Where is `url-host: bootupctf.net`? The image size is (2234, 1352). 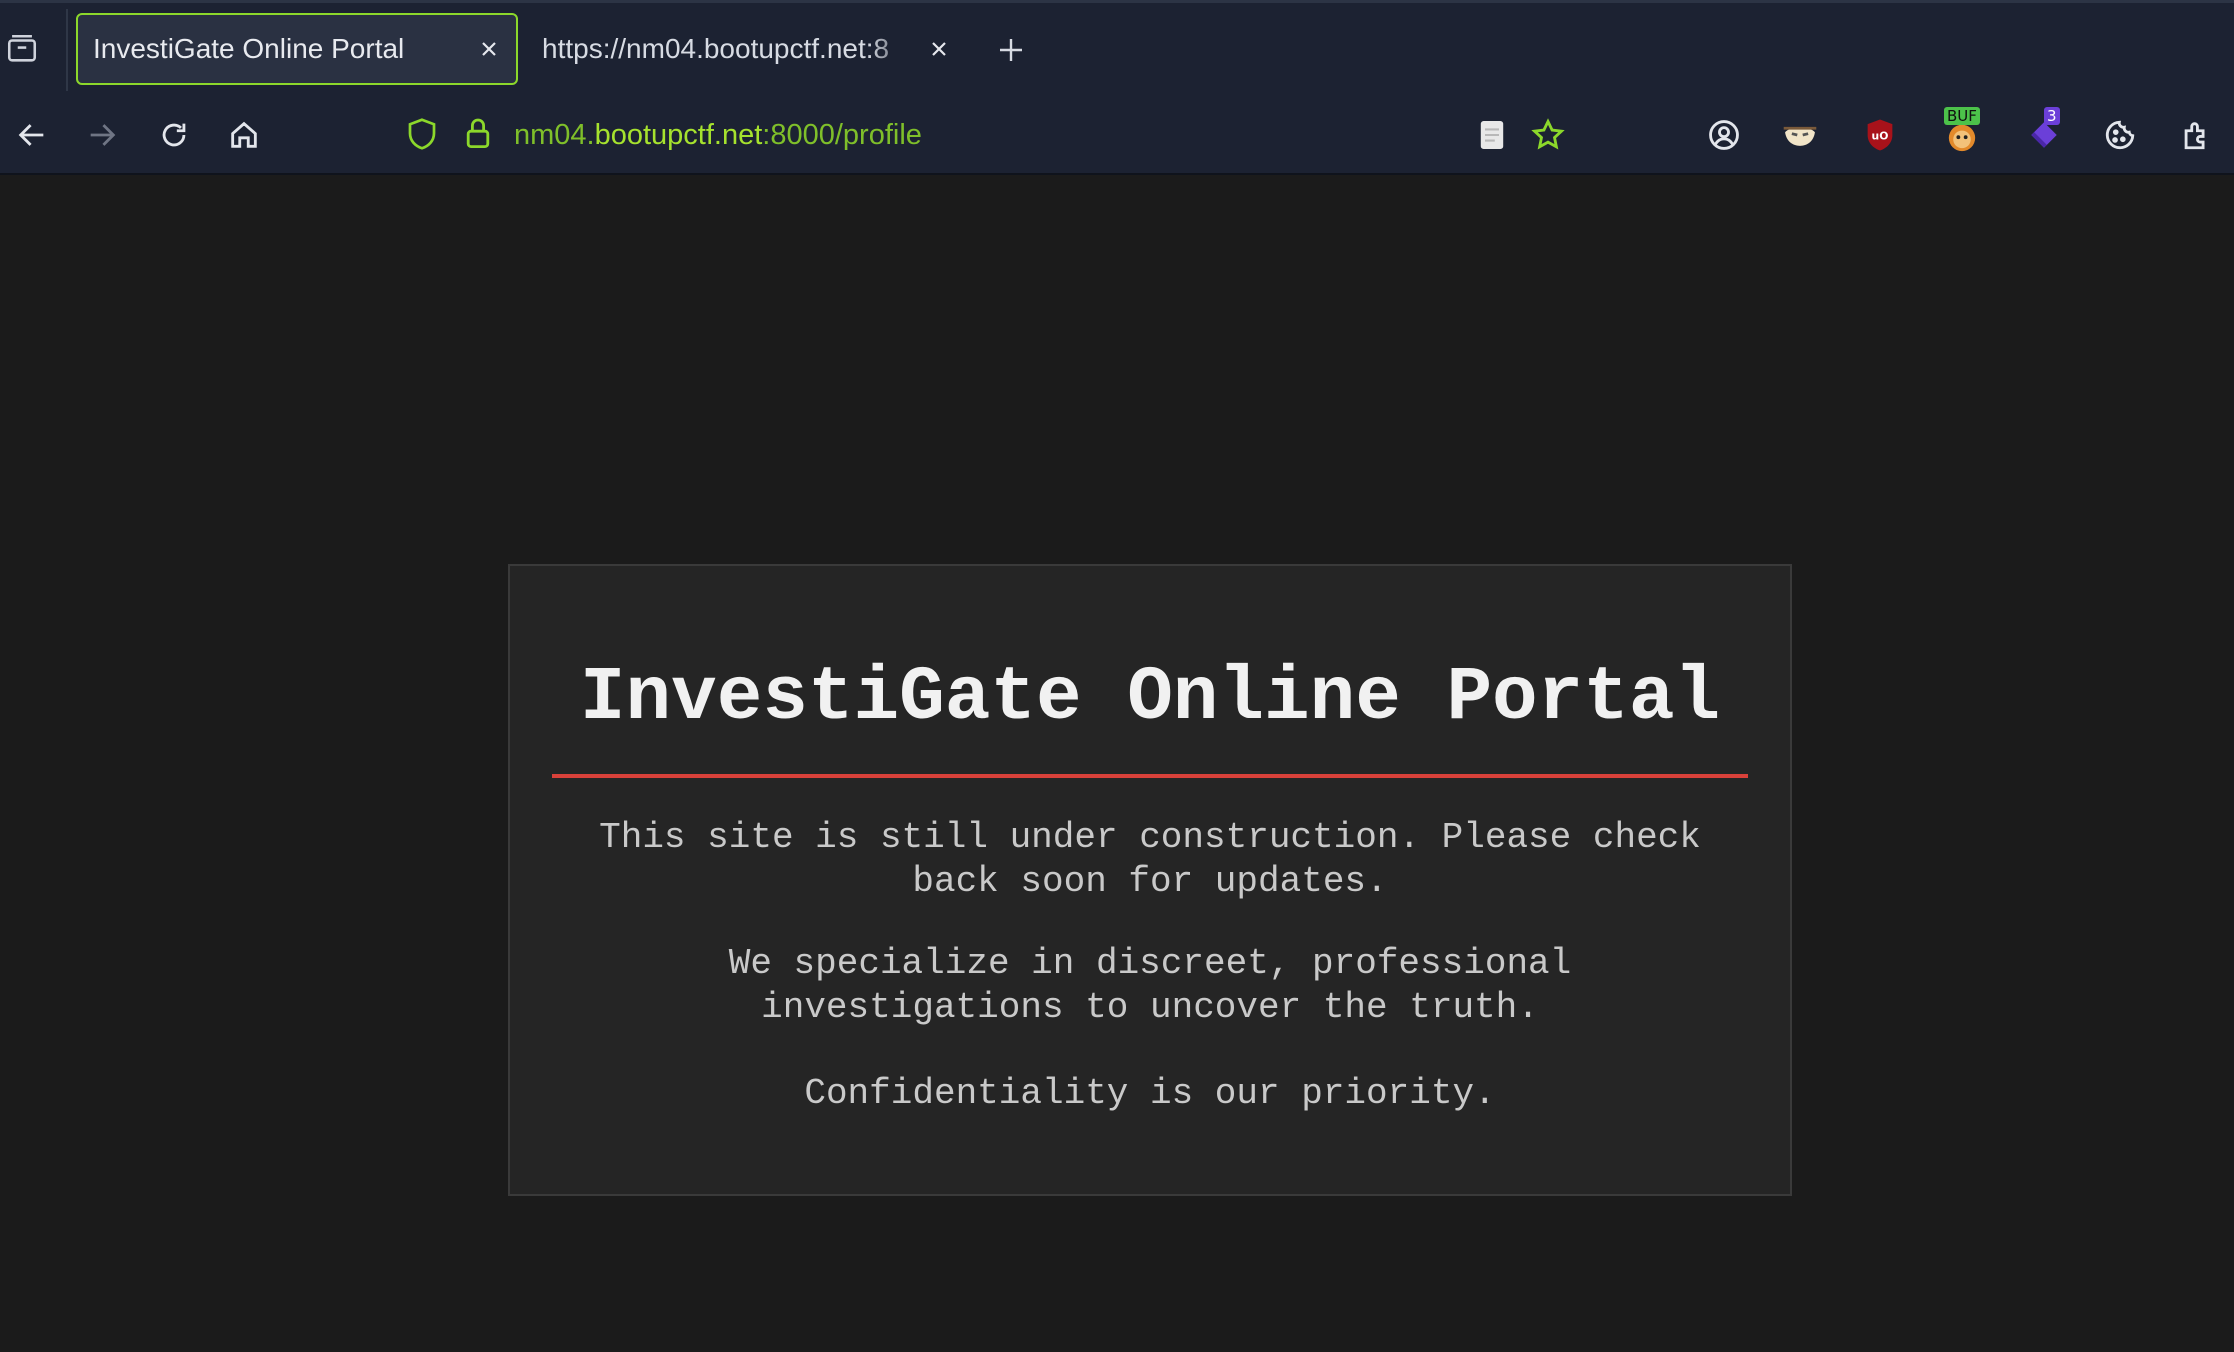 url-host: bootupctf.net is located at coordinates (678, 135).